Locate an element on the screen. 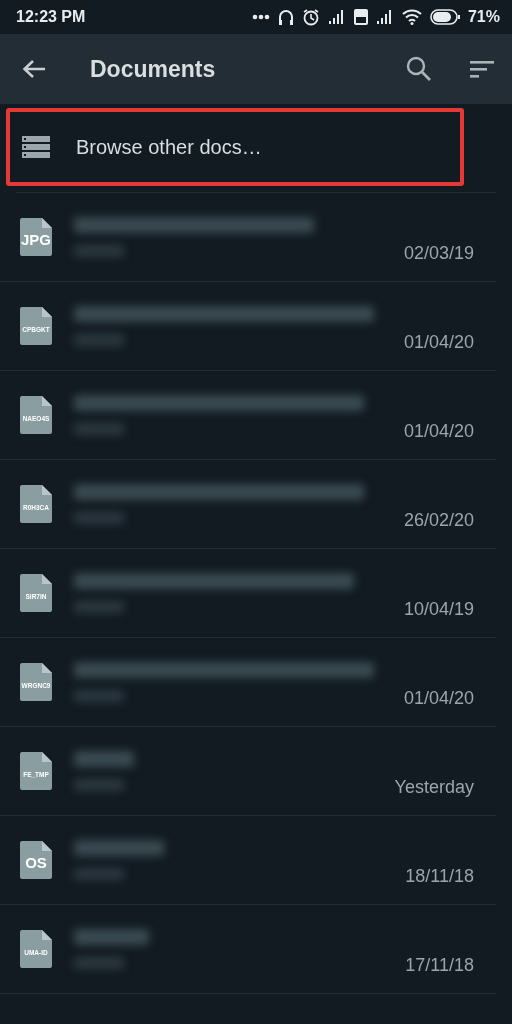  alarm-icon is located at coordinates (310, 17).